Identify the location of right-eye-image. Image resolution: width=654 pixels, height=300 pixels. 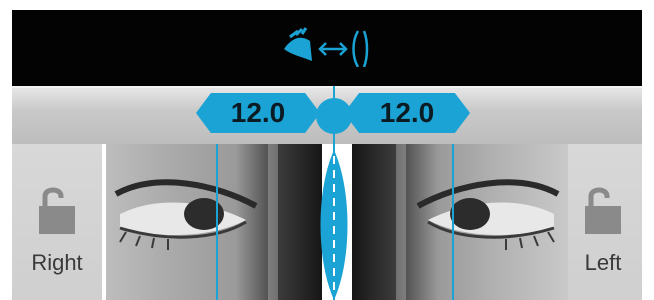
(196, 222).